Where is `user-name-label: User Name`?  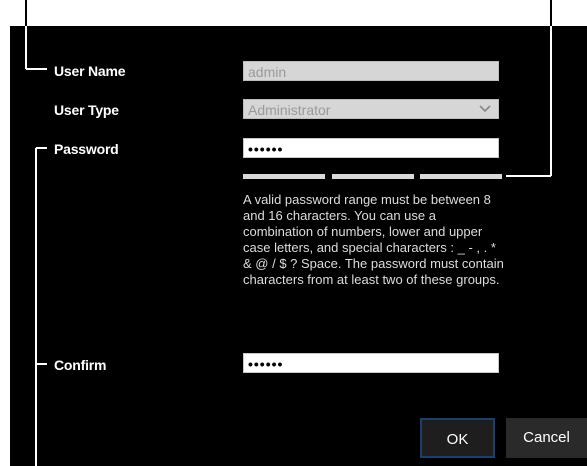
user-name-label: User Name is located at coordinates (90, 71).